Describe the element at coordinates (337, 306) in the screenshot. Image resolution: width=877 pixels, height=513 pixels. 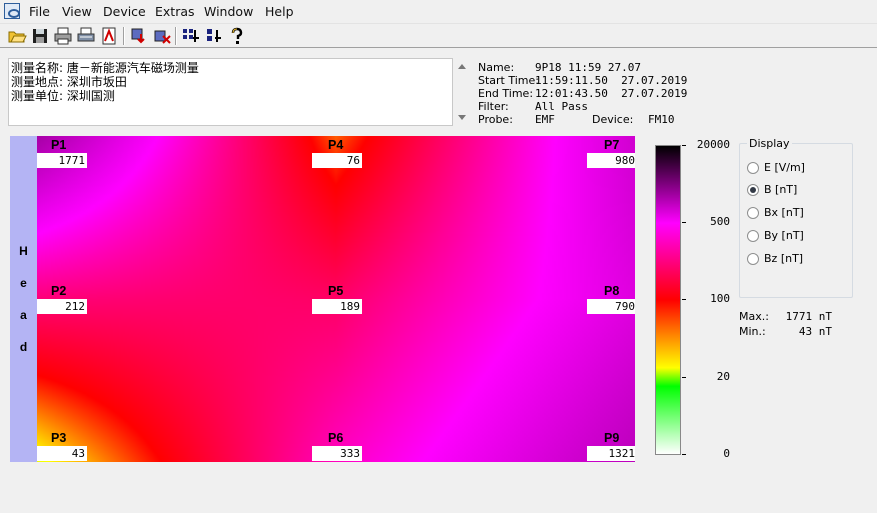
I see `point-value: 189` at that location.